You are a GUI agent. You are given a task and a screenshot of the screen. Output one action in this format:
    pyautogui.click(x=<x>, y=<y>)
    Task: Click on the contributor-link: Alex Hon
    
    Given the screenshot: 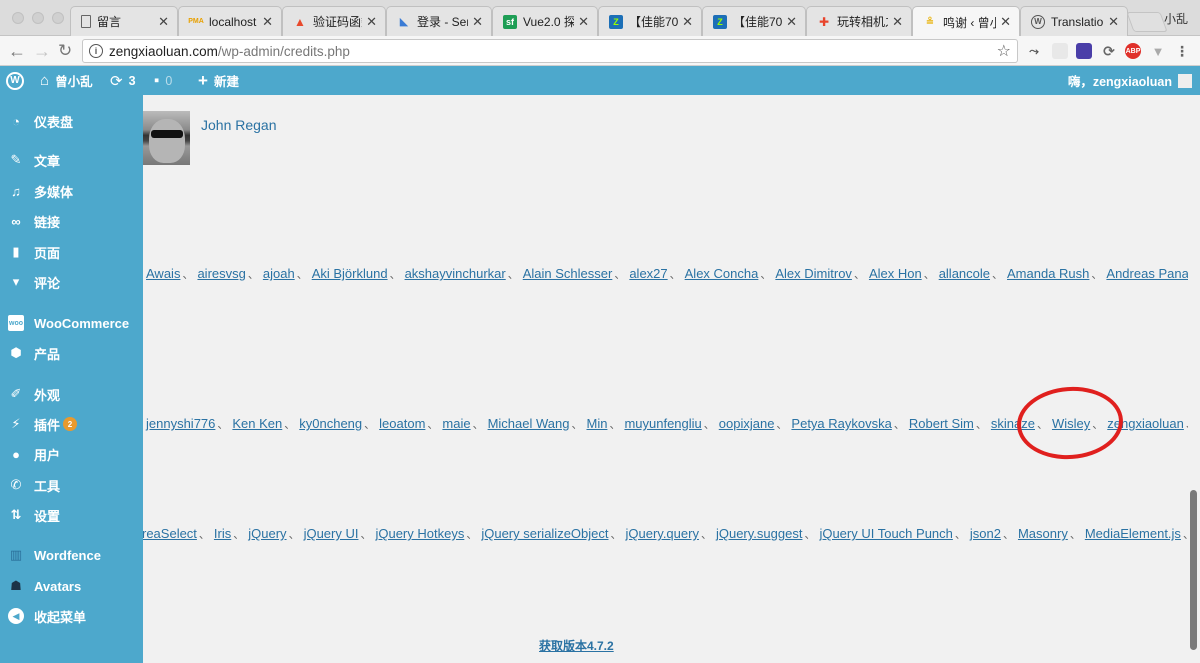 What is the action you would take?
    pyautogui.click(x=895, y=273)
    